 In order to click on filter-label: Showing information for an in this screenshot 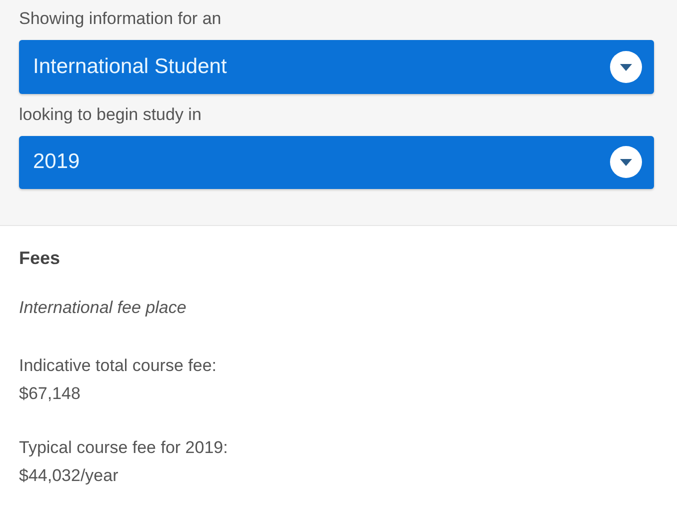, I will do `click(120, 19)`.